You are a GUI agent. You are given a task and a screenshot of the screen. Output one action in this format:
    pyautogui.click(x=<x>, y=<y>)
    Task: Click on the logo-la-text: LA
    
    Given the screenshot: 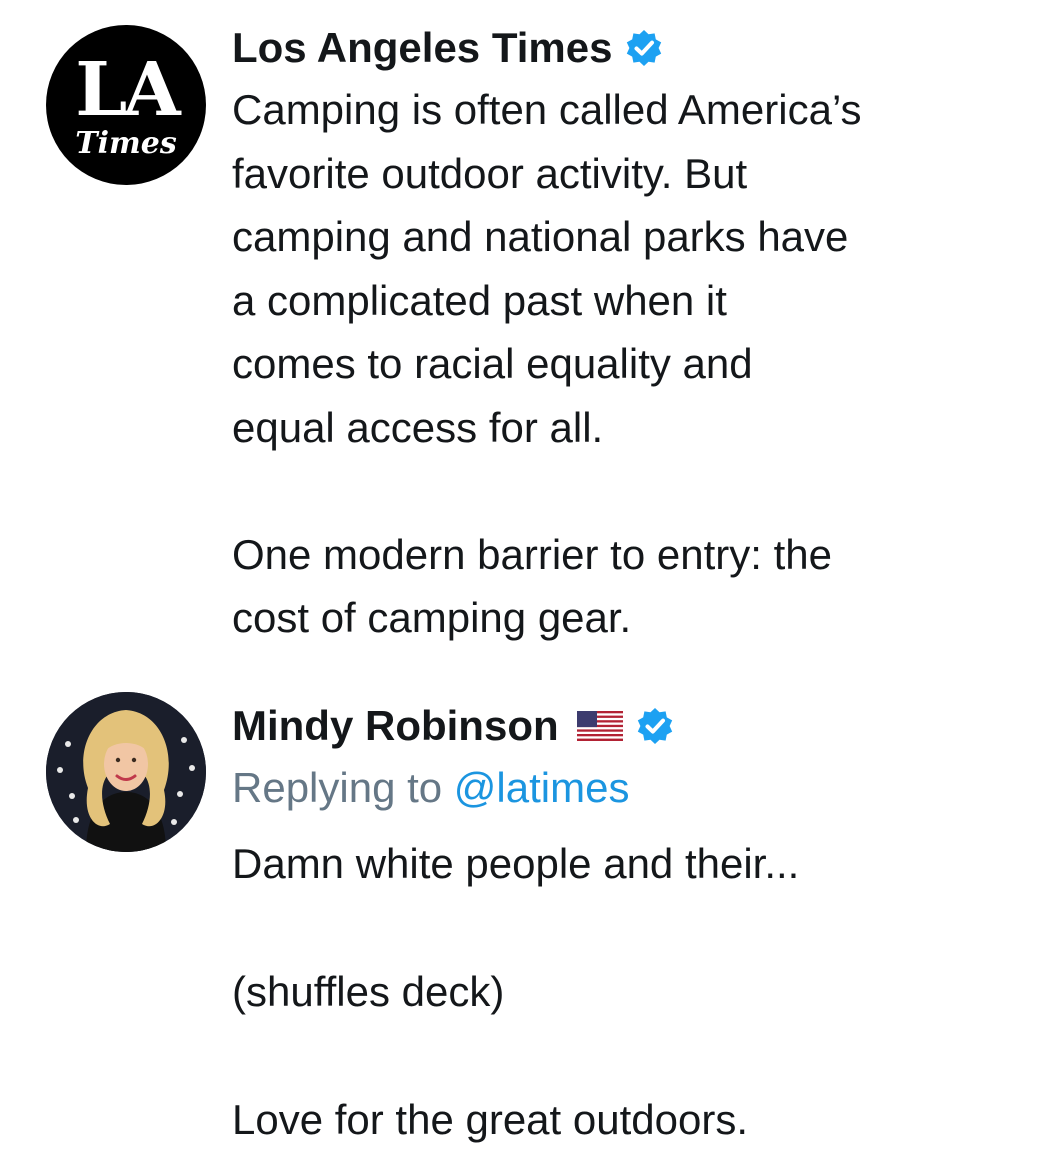 What is the action you would take?
    pyautogui.click(x=127, y=90)
    